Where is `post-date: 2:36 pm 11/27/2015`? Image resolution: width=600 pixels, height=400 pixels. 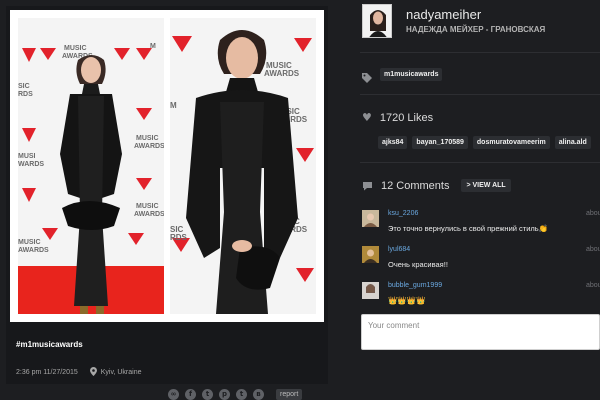 post-date: 2:36 pm 11/27/2015 is located at coordinates (47, 372).